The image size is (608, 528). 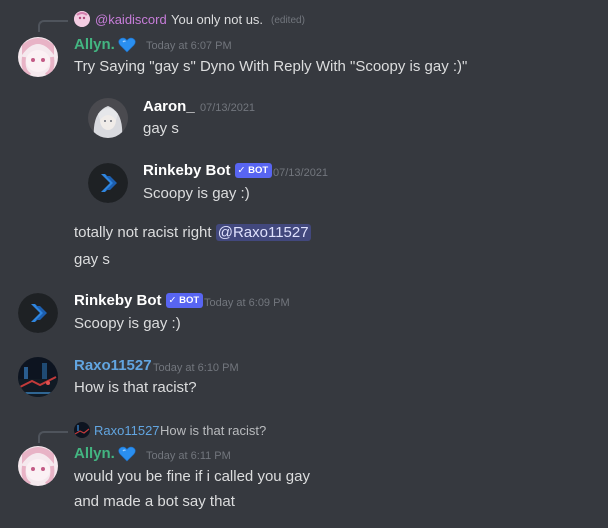 What do you see at coordinates (247, 303) in the screenshot?
I see `timestamp: Today at 6:09 PM` at bounding box center [247, 303].